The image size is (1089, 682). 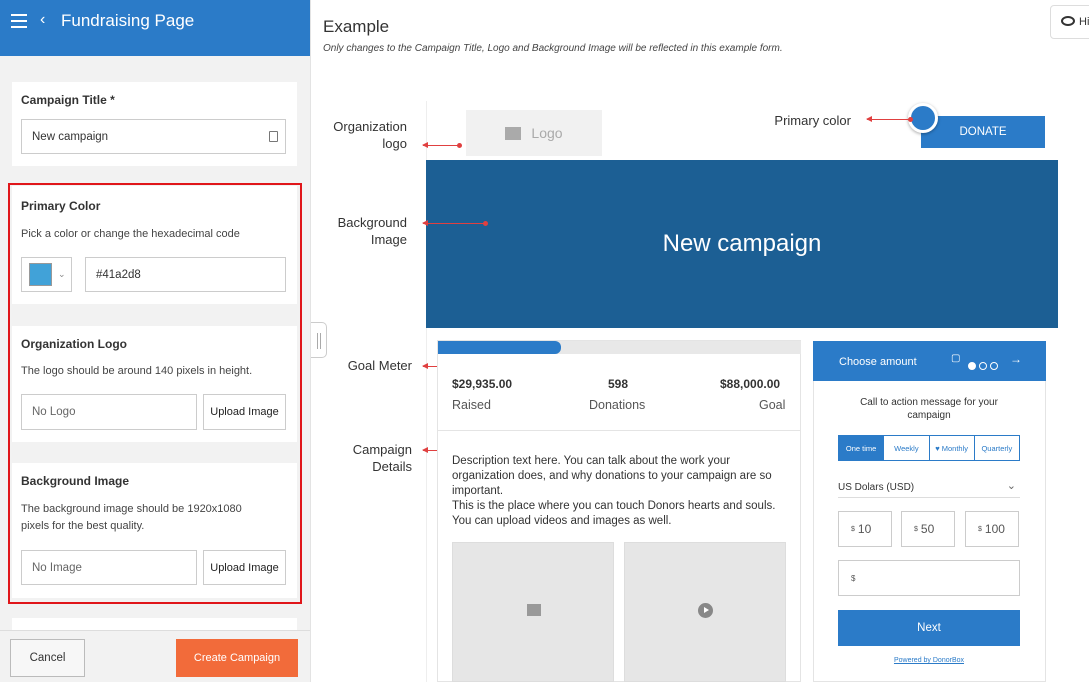 What do you see at coordinates (1016, 359) in the screenshot?
I see `arrow-right-icon: →` at bounding box center [1016, 359].